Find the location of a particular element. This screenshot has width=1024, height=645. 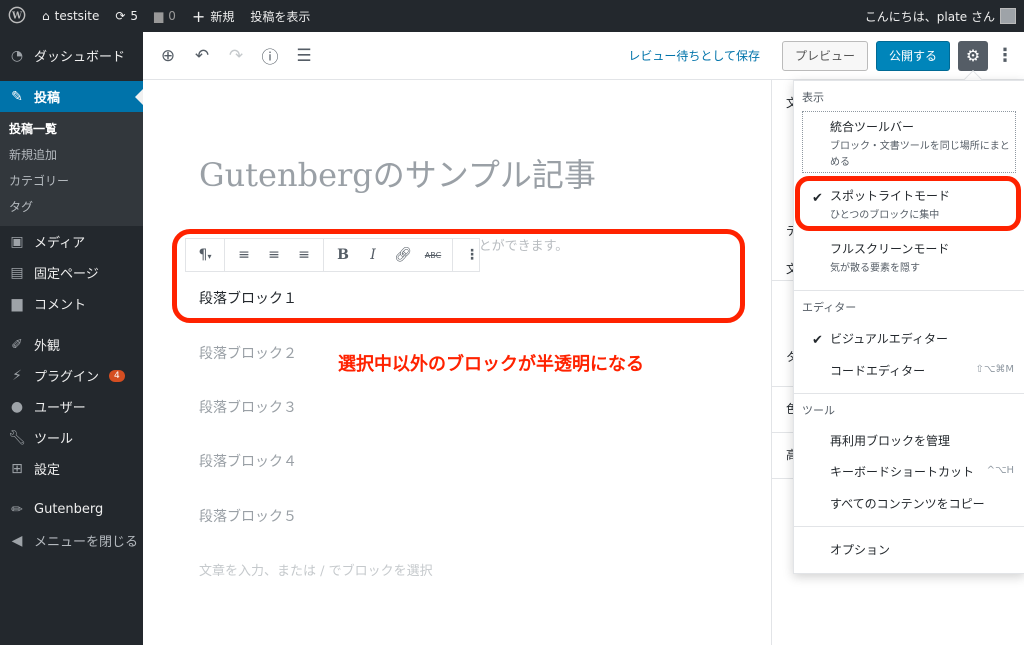

collapse-arrow-icon: ◀ is located at coordinates (17, 540).